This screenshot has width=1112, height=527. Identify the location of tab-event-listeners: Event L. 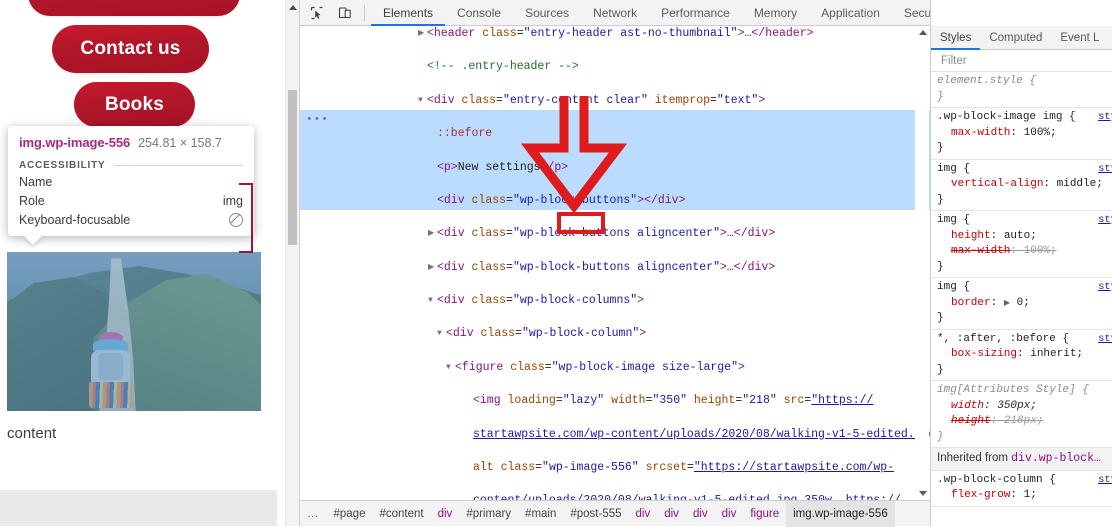
(1079, 38).